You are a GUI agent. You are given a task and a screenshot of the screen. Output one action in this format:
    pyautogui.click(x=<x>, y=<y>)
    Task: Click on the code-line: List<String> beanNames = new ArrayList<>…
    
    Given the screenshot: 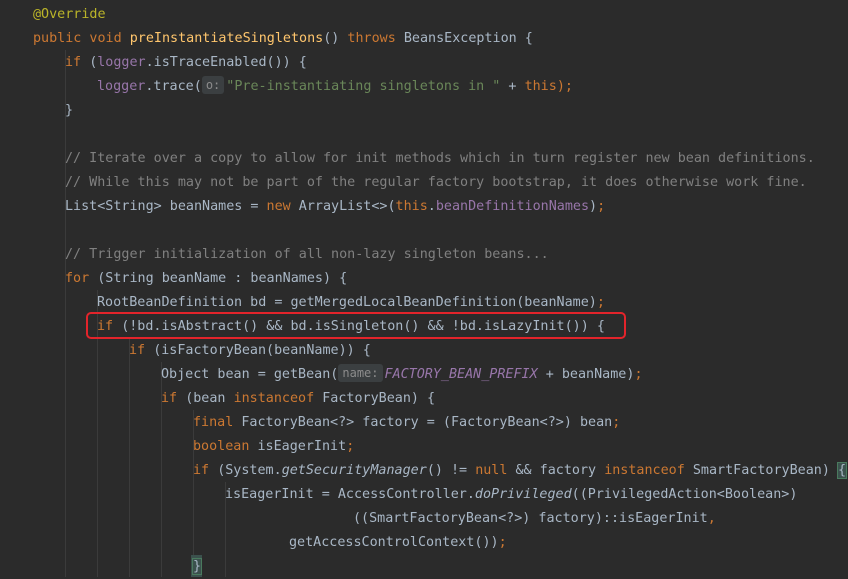 What is the action you would take?
    pyautogui.click(x=335, y=207)
    